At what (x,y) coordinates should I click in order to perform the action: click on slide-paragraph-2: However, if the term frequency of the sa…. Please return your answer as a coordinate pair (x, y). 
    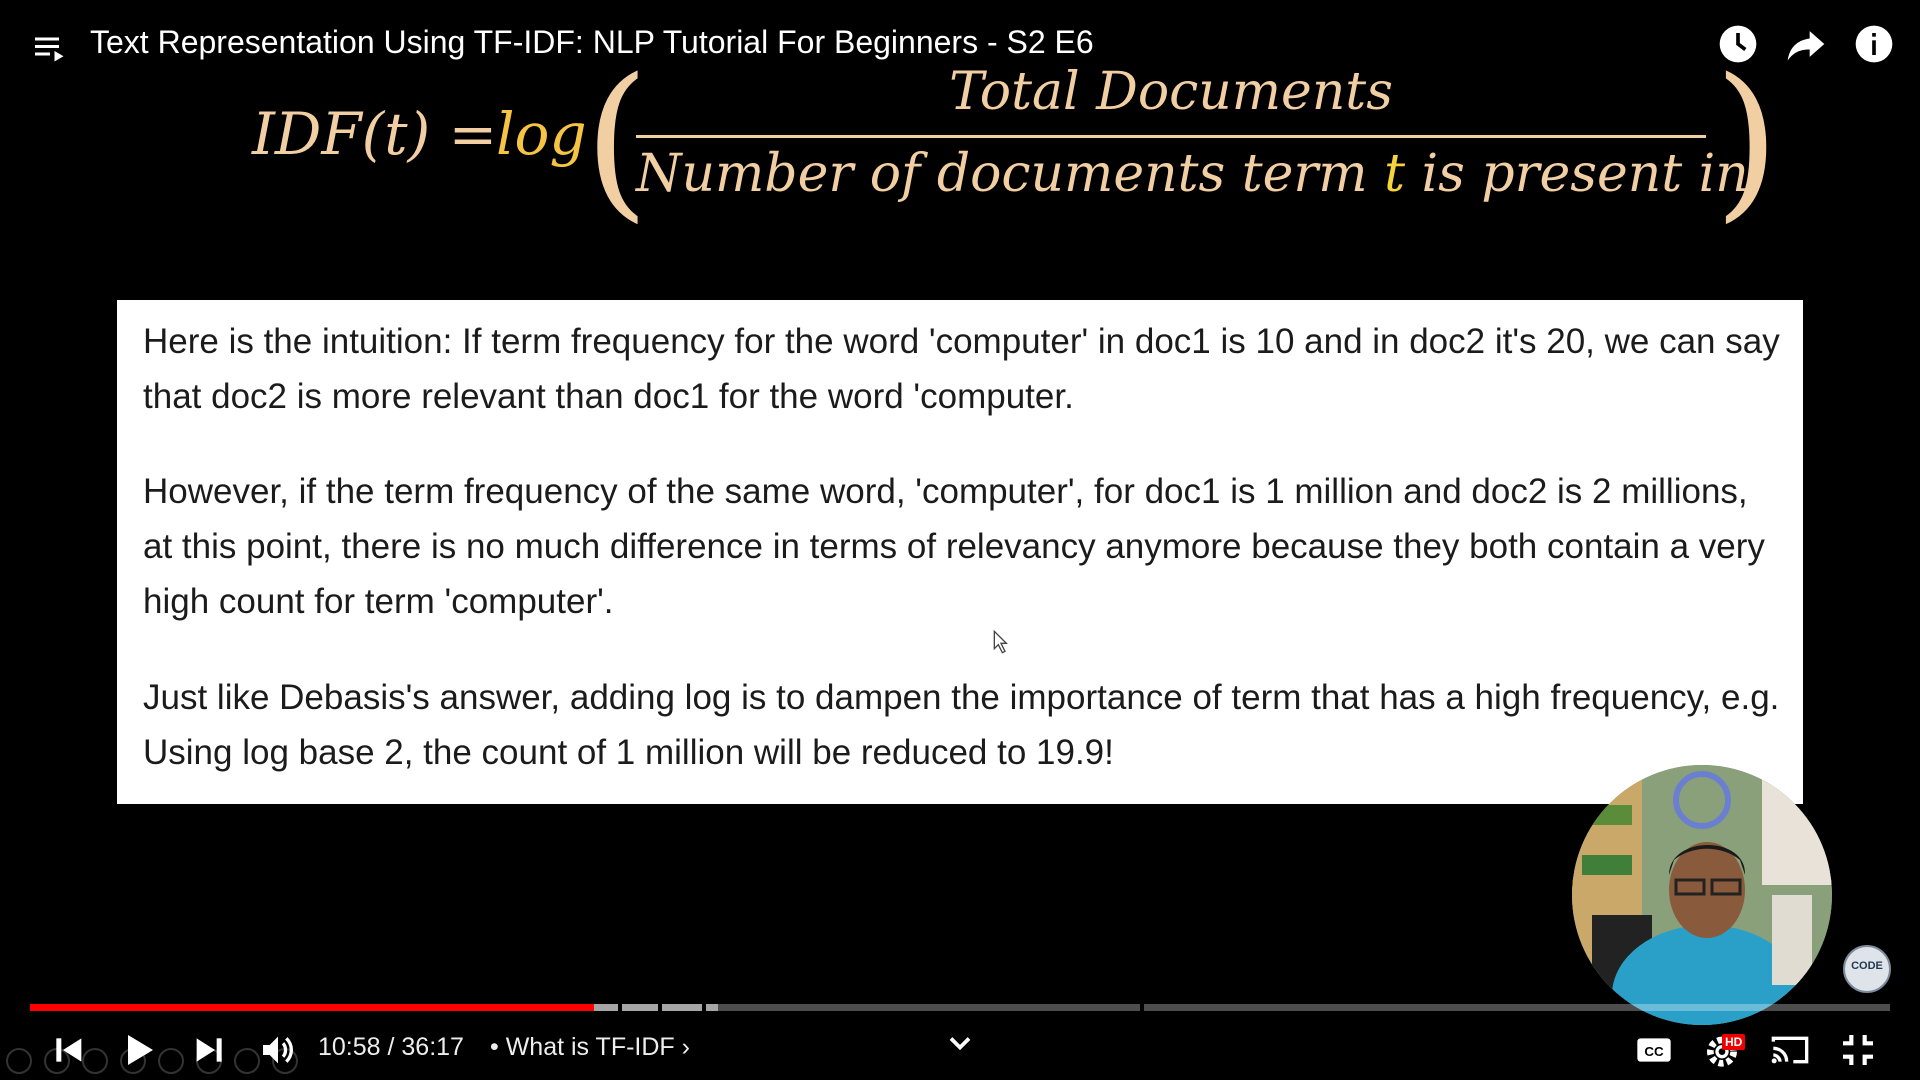
    Looking at the image, I should click on (954, 546).